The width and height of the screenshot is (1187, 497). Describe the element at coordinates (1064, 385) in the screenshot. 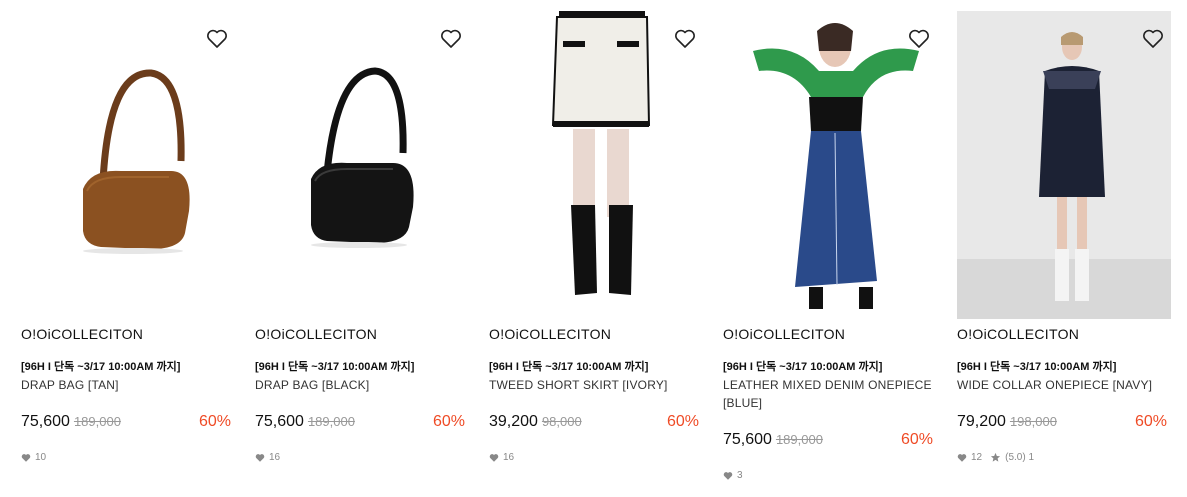

I see `product-name: WIDE COLLAR ONEPIECE [NAVY]` at that location.